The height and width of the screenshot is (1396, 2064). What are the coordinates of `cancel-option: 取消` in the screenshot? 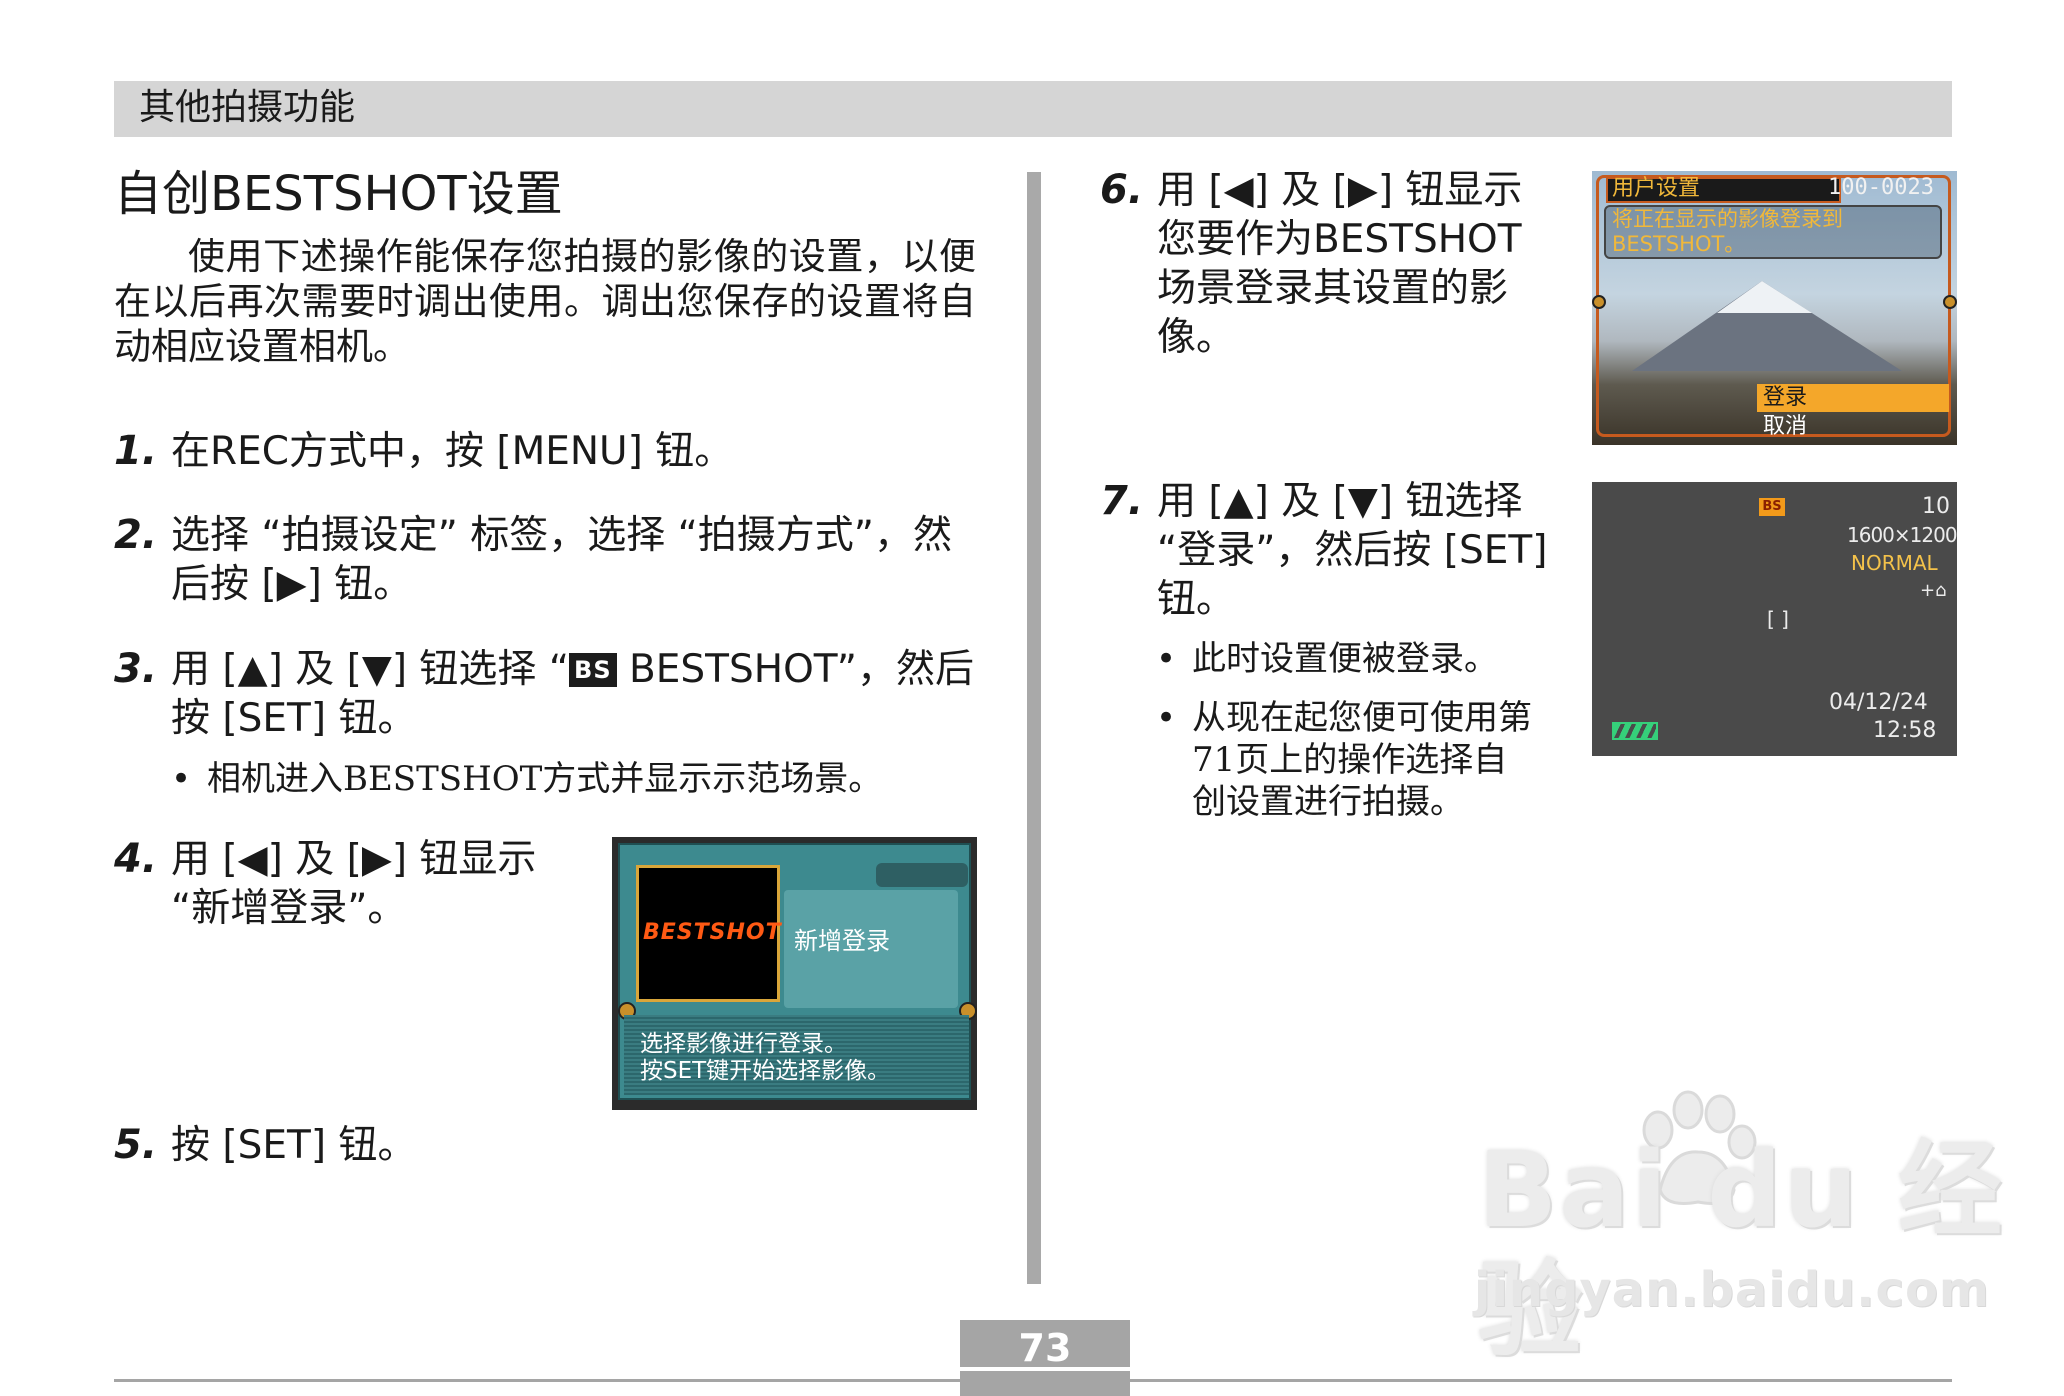 It's located at (1785, 426).